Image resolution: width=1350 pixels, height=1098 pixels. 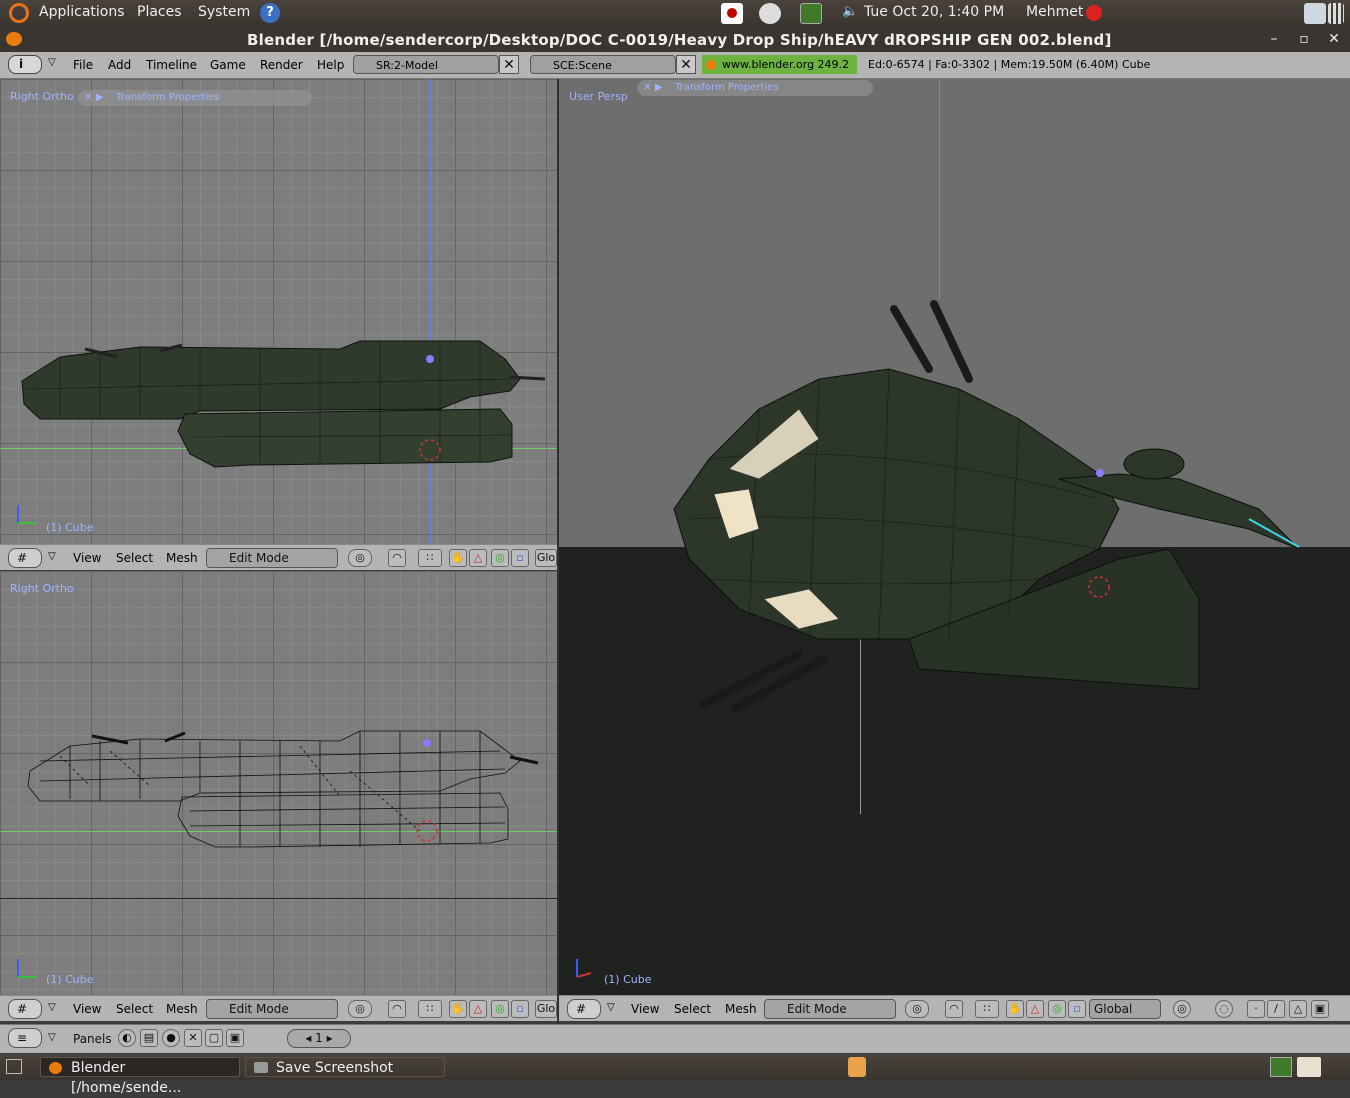 I want to click on blender-version-link: www.blender.org 249.2, so click(x=779, y=64).